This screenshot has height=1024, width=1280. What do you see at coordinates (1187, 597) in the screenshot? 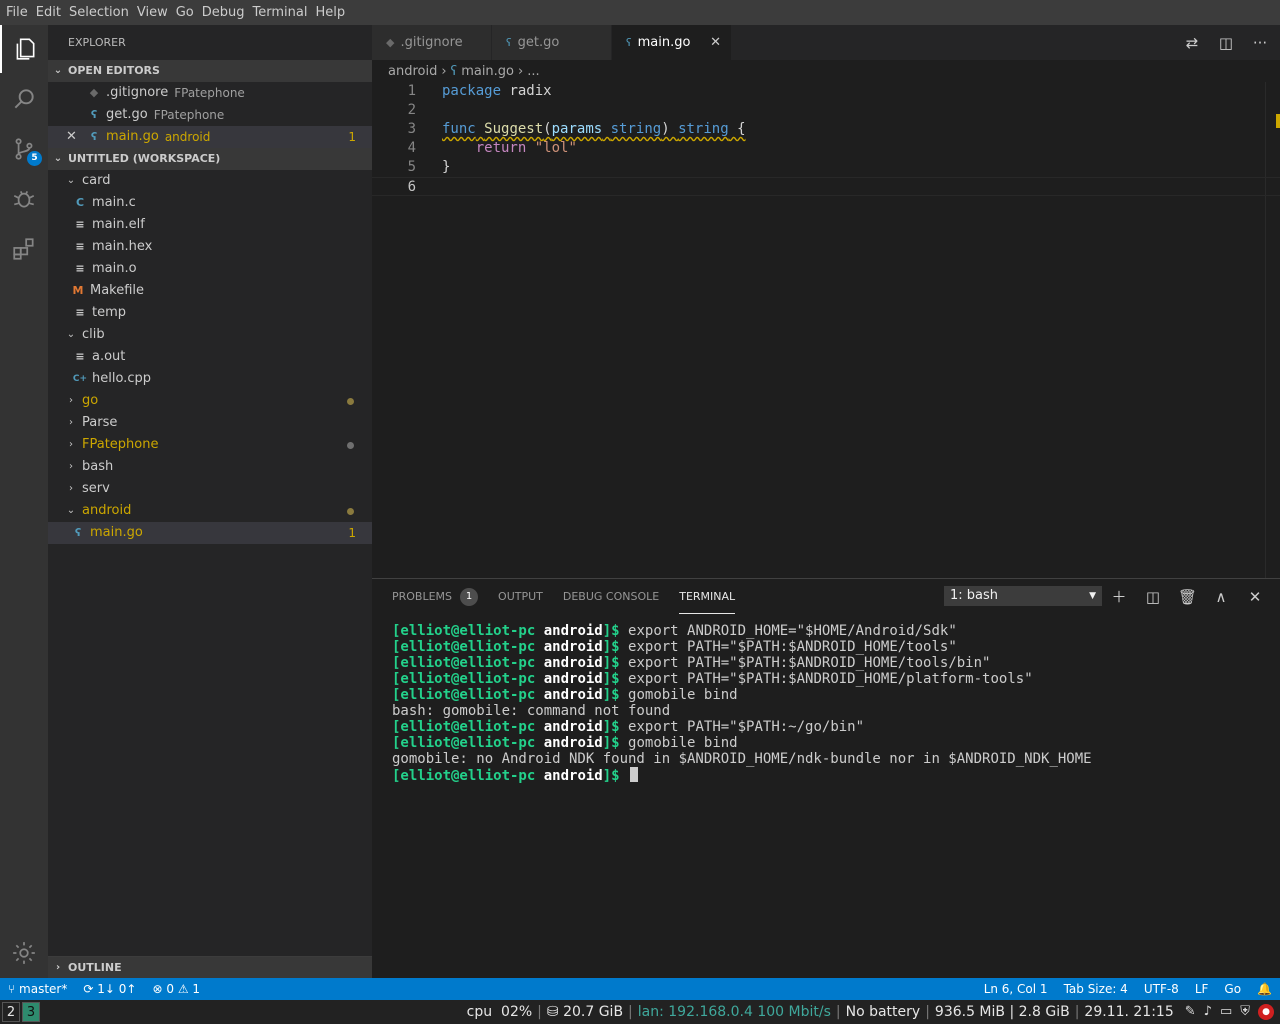
I see `trash-icon: 🗑` at bounding box center [1187, 597].